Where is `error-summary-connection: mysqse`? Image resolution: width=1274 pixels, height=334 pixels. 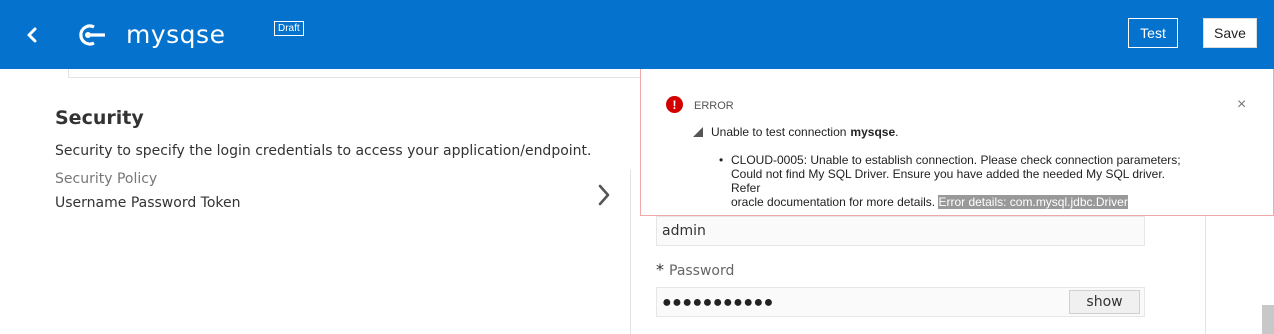 error-summary-connection: mysqse is located at coordinates (873, 132).